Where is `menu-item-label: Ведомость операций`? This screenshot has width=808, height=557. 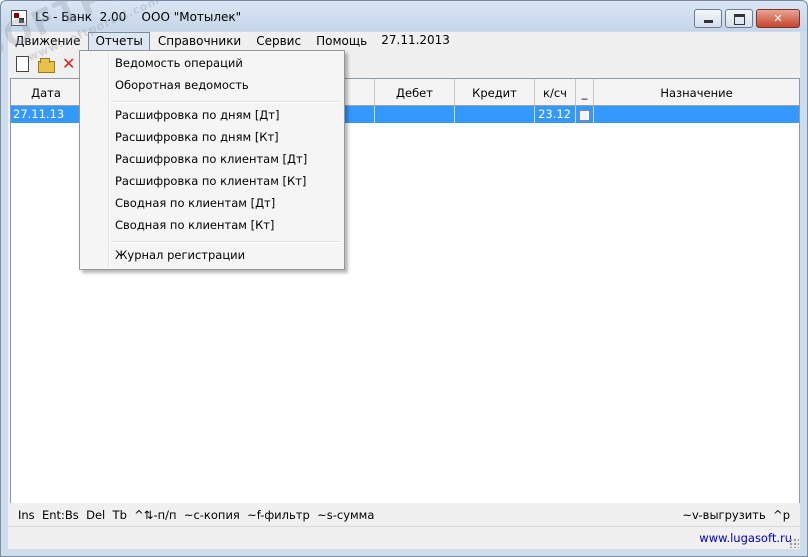
menu-item-label: Ведомость операций is located at coordinates (179, 63).